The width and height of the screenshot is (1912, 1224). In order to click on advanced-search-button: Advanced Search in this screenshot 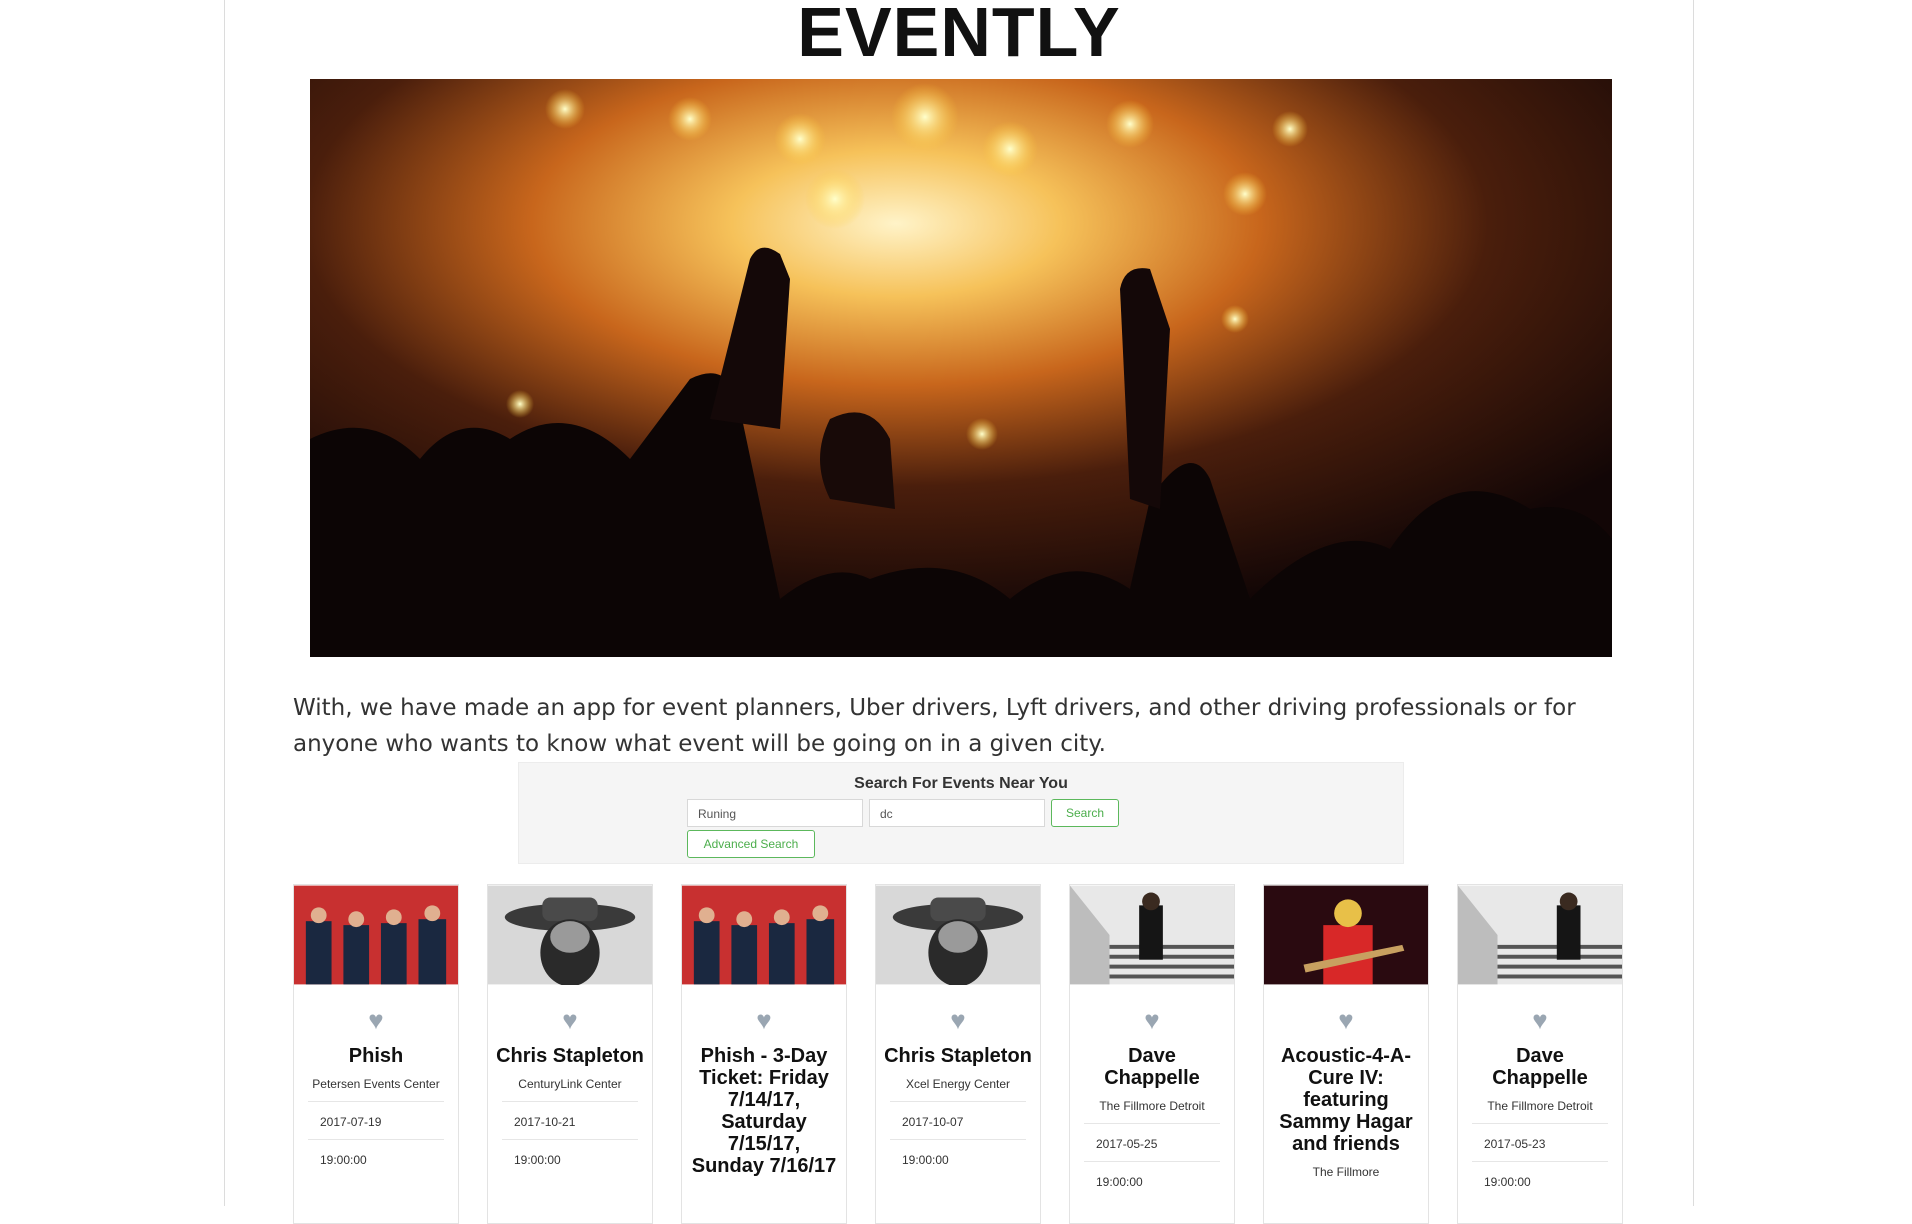, I will do `click(751, 844)`.